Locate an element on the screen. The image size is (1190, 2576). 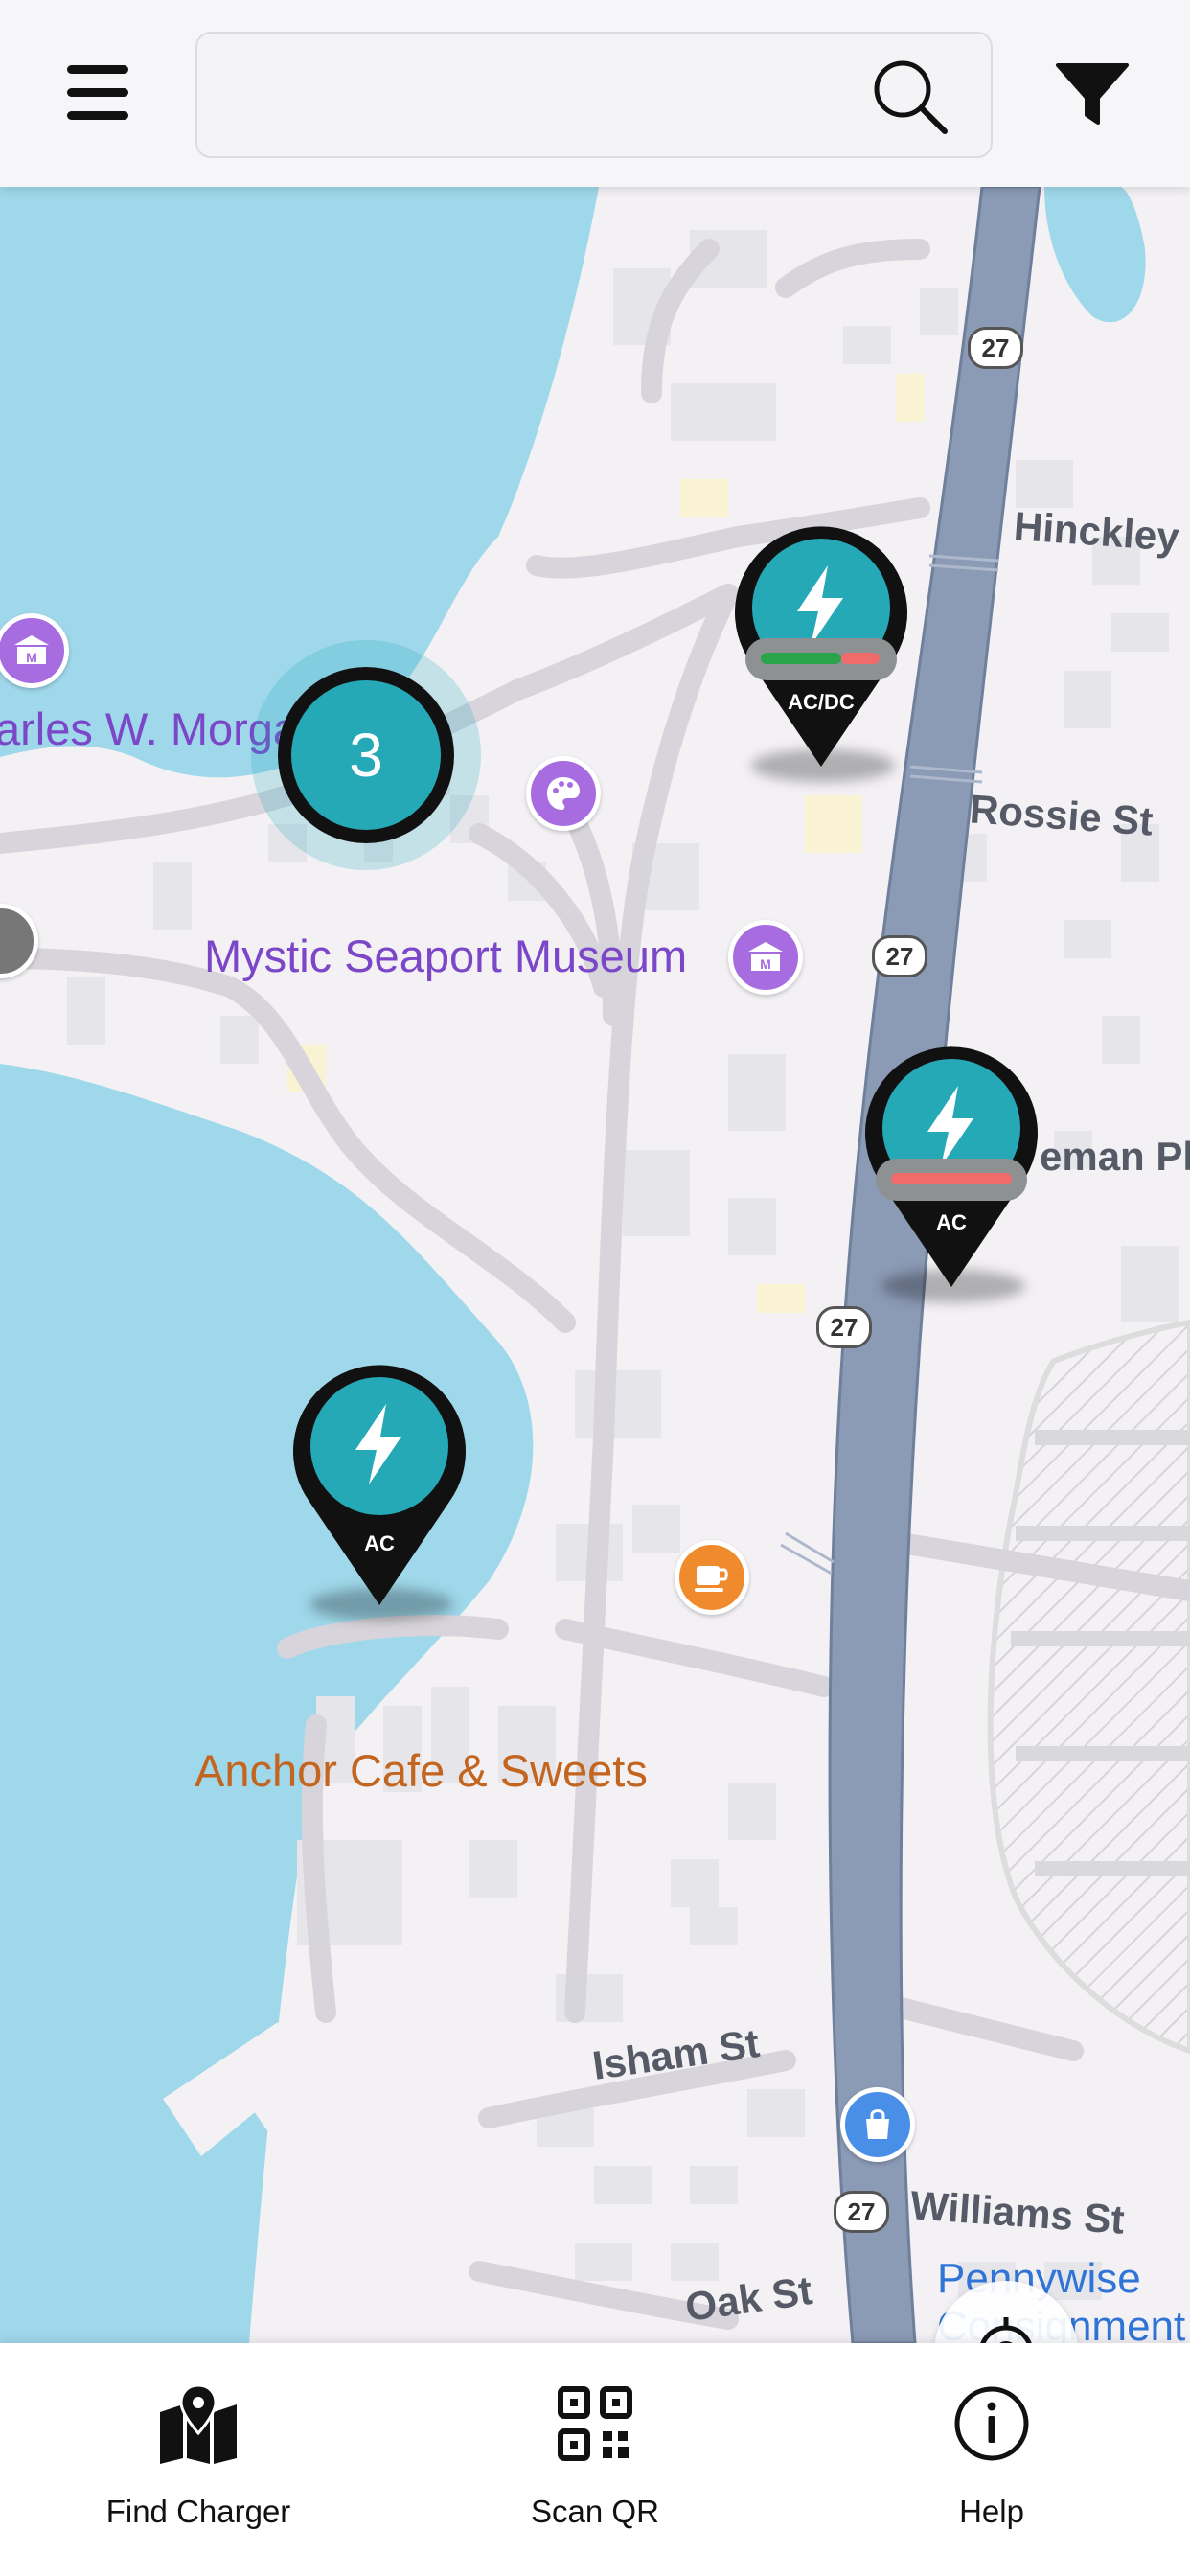
map-pin-icon is located at coordinates (199, 2423).